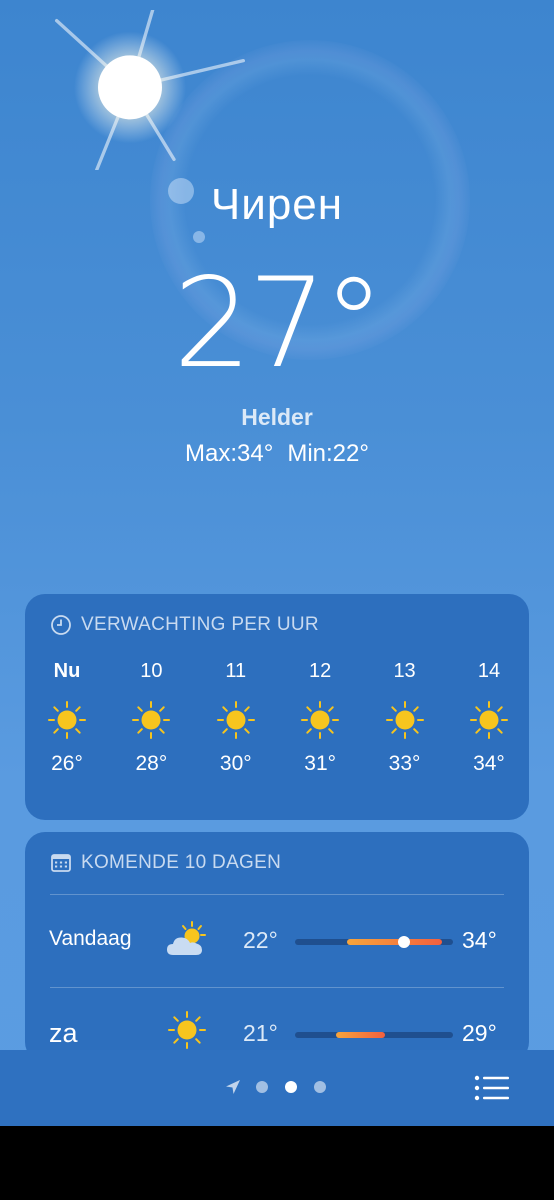  Describe the element at coordinates (277, 454) in the screenshot. I see `max-min-temperature: Max:34° Min:22°` at that location.